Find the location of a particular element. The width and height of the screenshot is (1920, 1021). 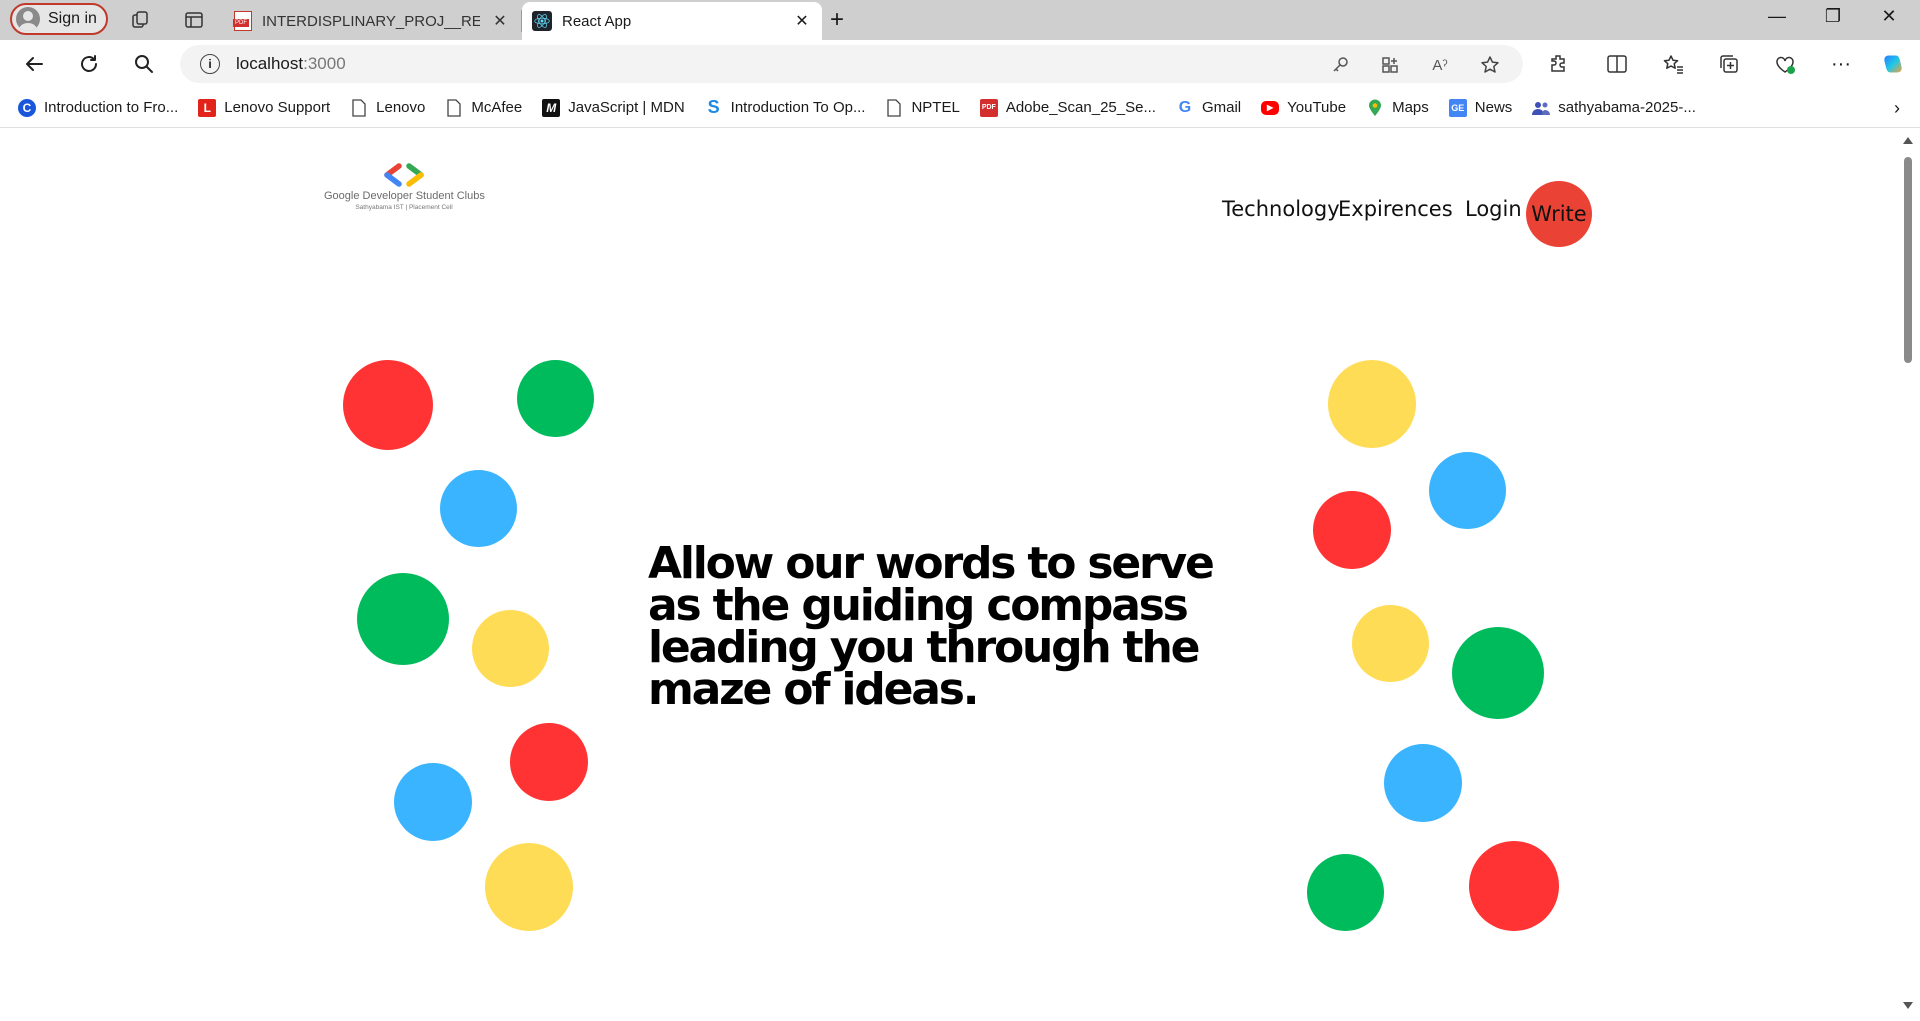

bookmark-item: L Lenovo Support is located at coordinates (264, 107).